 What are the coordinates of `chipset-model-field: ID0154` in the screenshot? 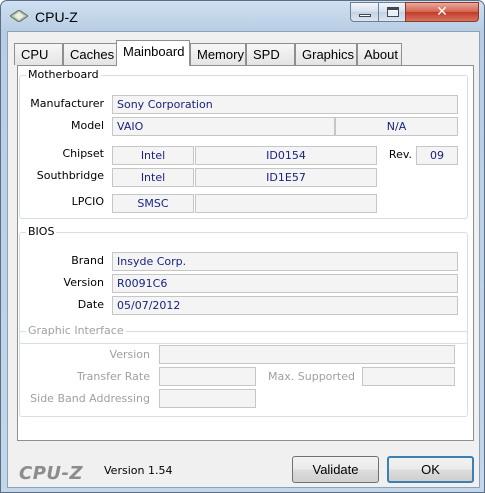 It's located at (286, 155).